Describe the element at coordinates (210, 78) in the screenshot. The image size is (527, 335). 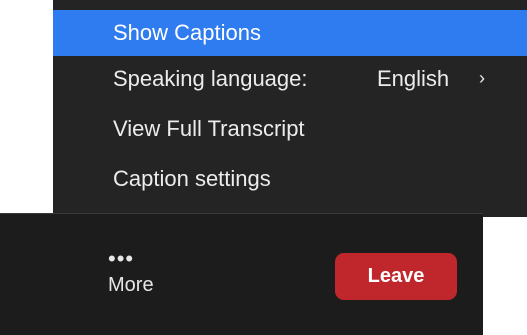
I see `speaking-language-label: Speaking language:` at that location.